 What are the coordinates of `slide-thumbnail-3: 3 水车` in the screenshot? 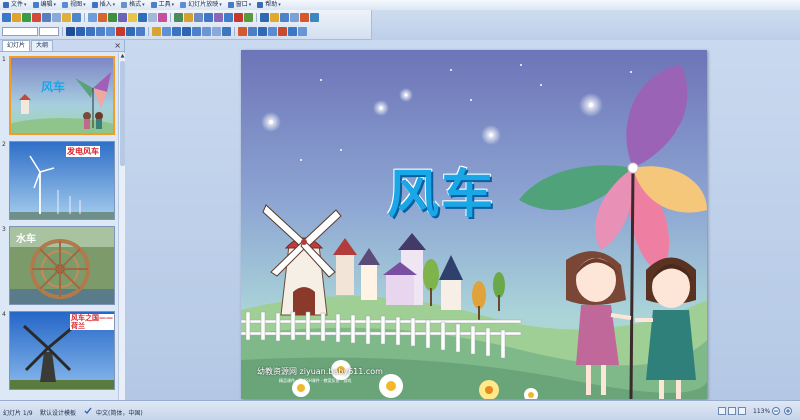 It's located at (59, 265).